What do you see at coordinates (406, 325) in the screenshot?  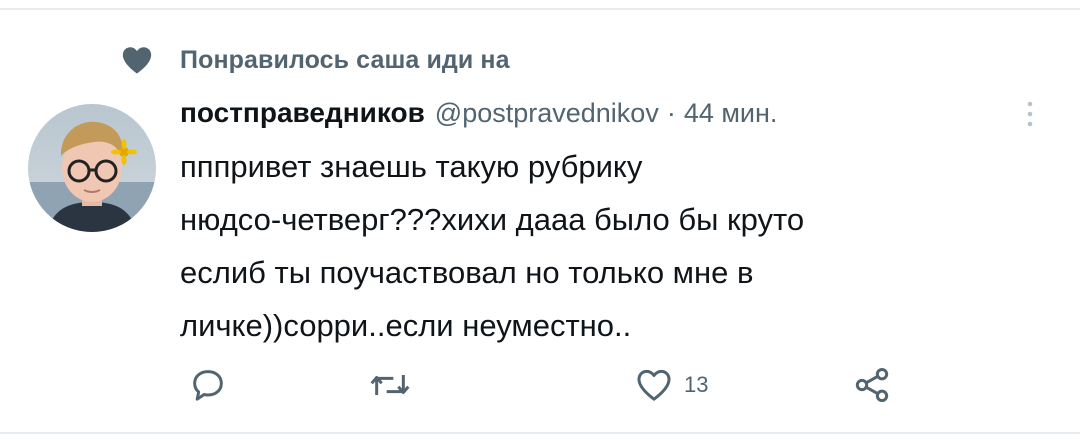 I see `tweet-text-line: личке))сорри..если неуместно..` at bounding box center [406, 325].